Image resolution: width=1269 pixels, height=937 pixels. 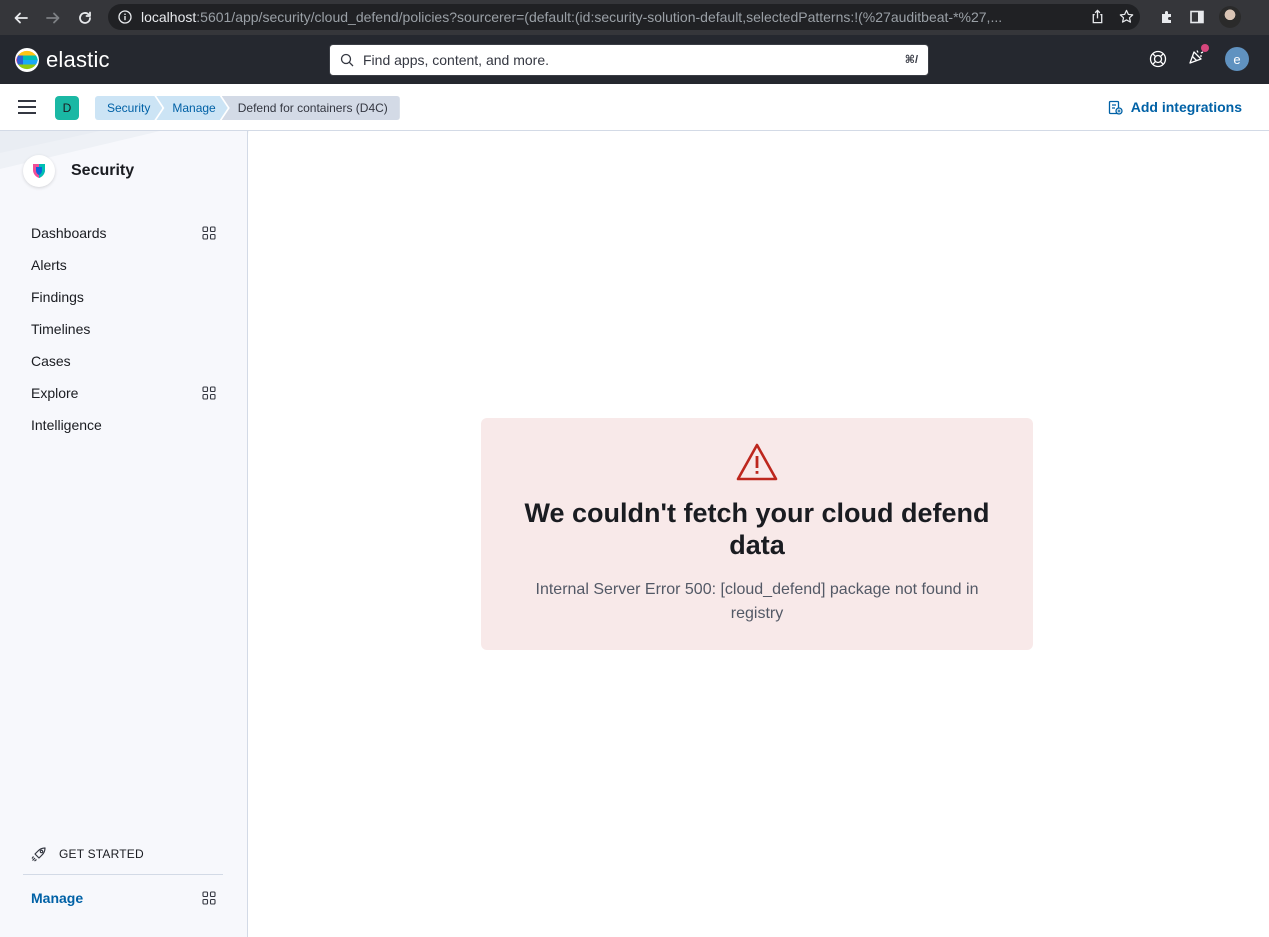 What do you see at coordinates (38, 854) in the screenshot?
I see `rocket-icon` at bounding box center [38, 854].